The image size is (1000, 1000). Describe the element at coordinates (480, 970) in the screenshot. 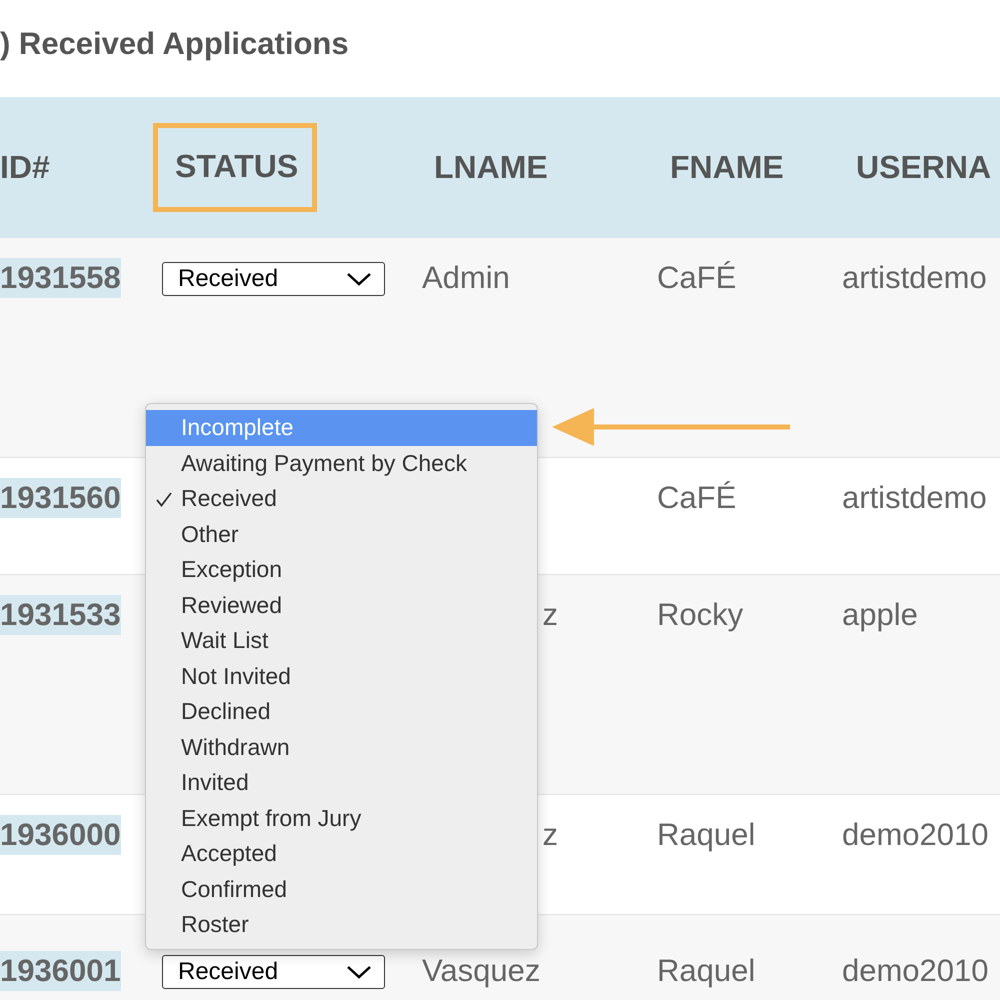

I see `lname-cell-text: Vasquez` at that location.